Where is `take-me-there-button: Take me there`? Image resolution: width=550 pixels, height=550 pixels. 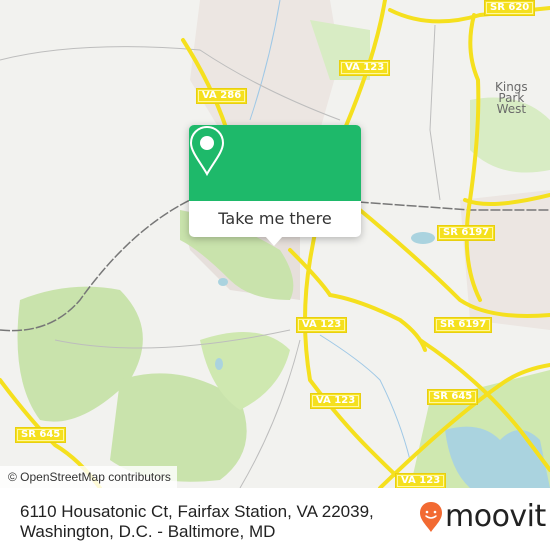
take-me-there-button: Take me there is located at coordinates (275, 219).